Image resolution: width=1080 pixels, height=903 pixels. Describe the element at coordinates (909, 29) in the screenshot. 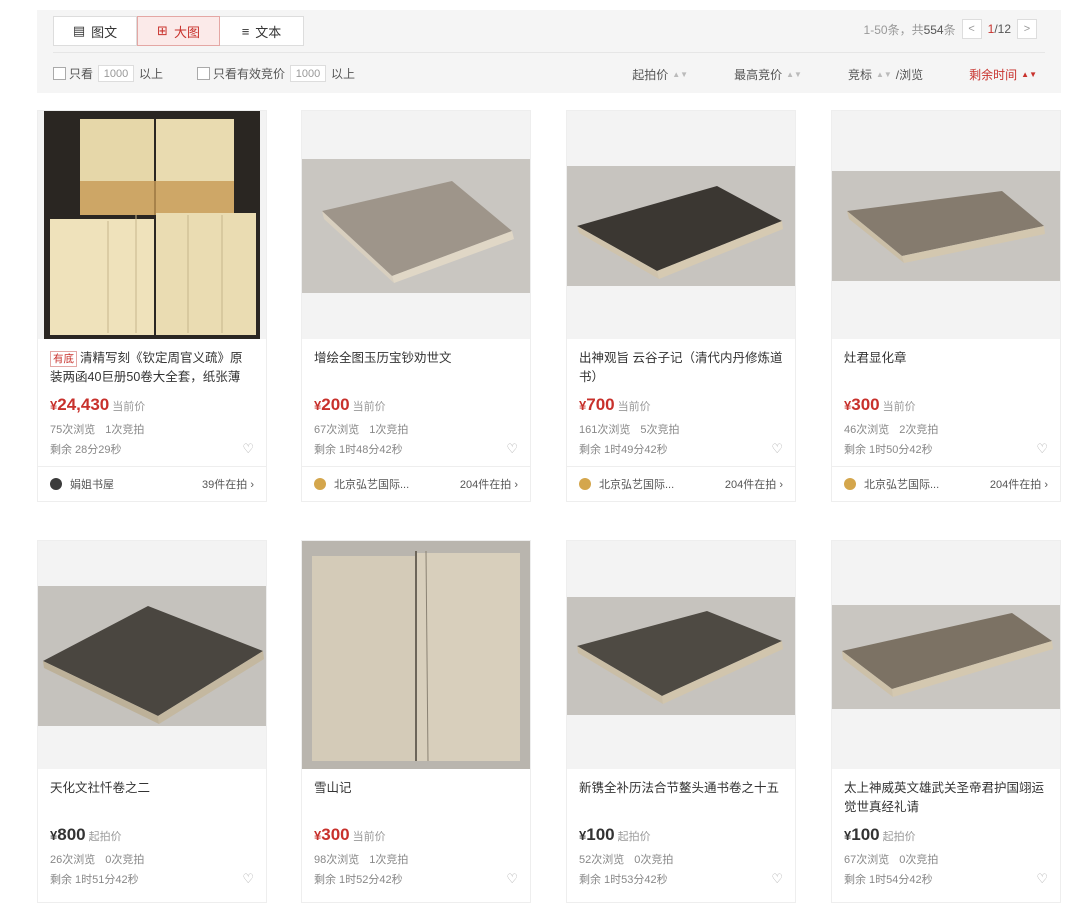

I see `result-count: 1-50条，共554条` at that location.